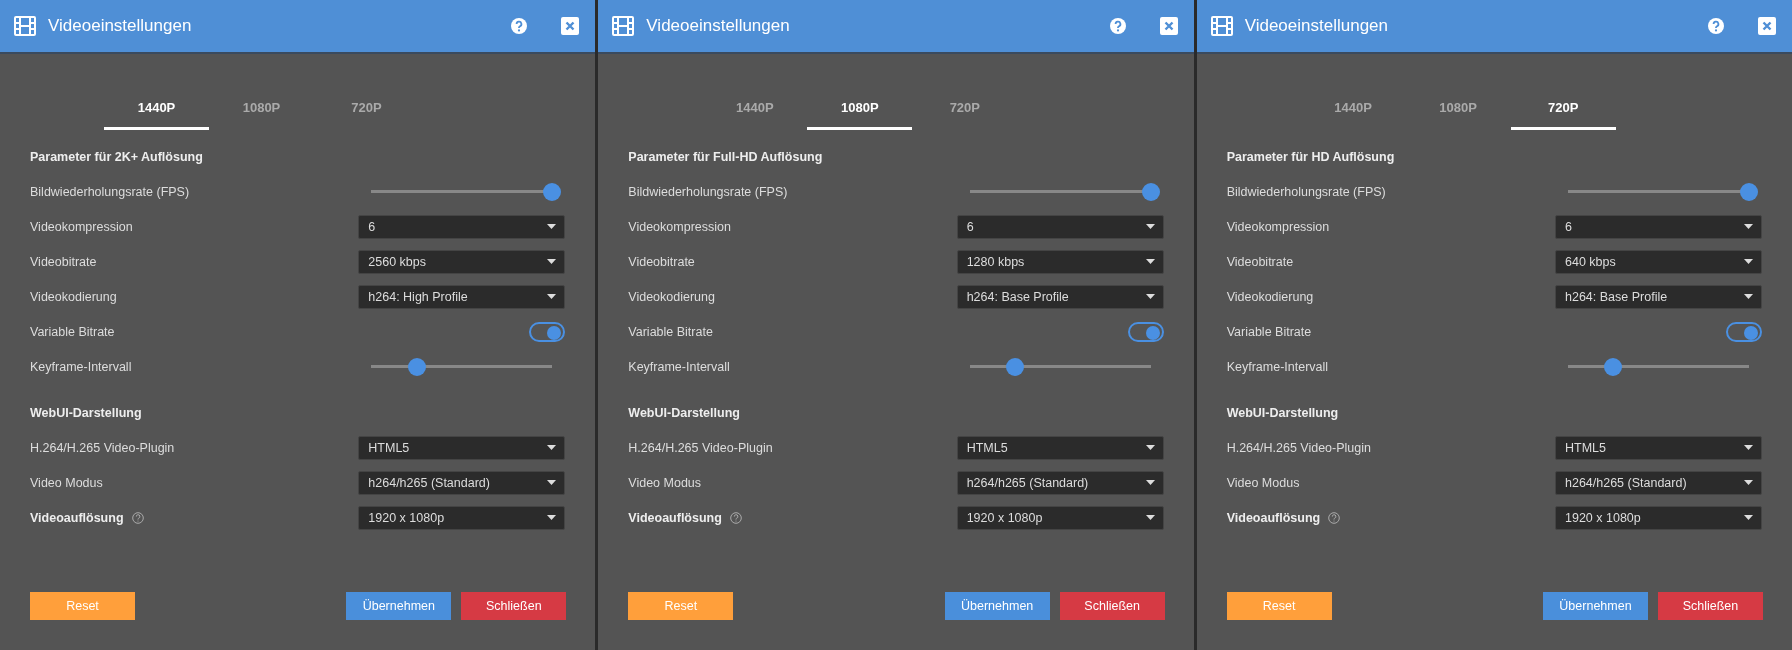 The height and width of the screenshot is (650, 1792). Describe the element at coordinates (462, 296) in the screenshot. I see `dropdown: h264: High Profile` at that location.